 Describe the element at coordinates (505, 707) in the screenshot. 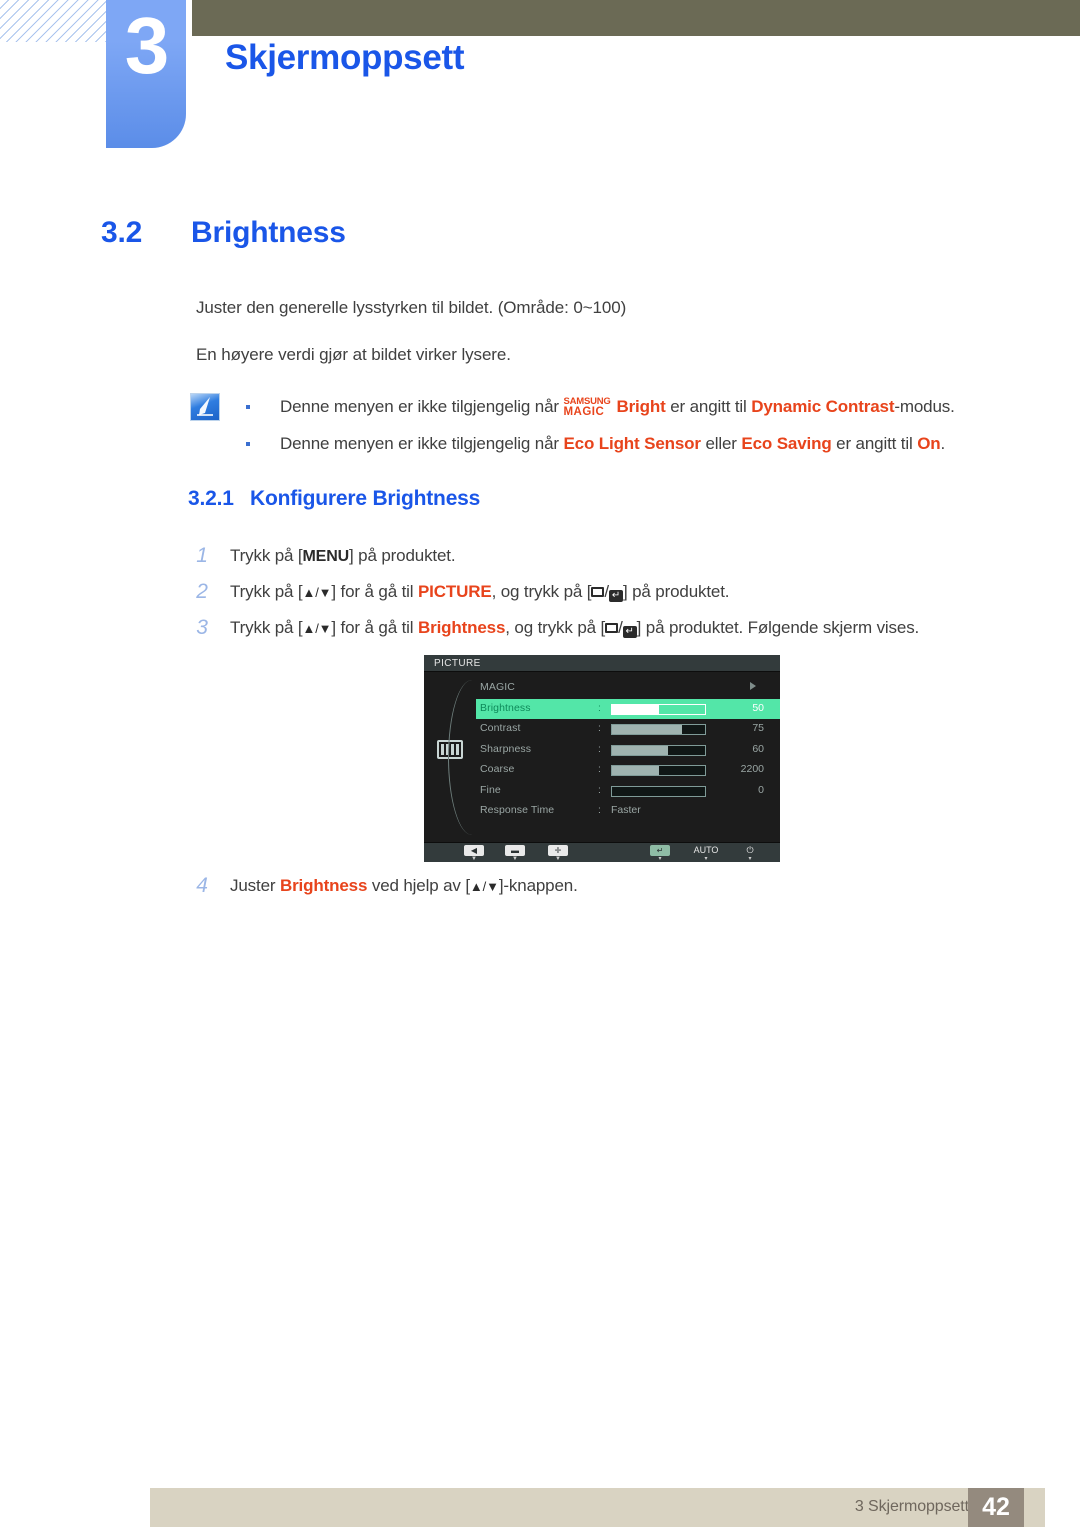

I see `osd-row-label: Brightness` at that location.